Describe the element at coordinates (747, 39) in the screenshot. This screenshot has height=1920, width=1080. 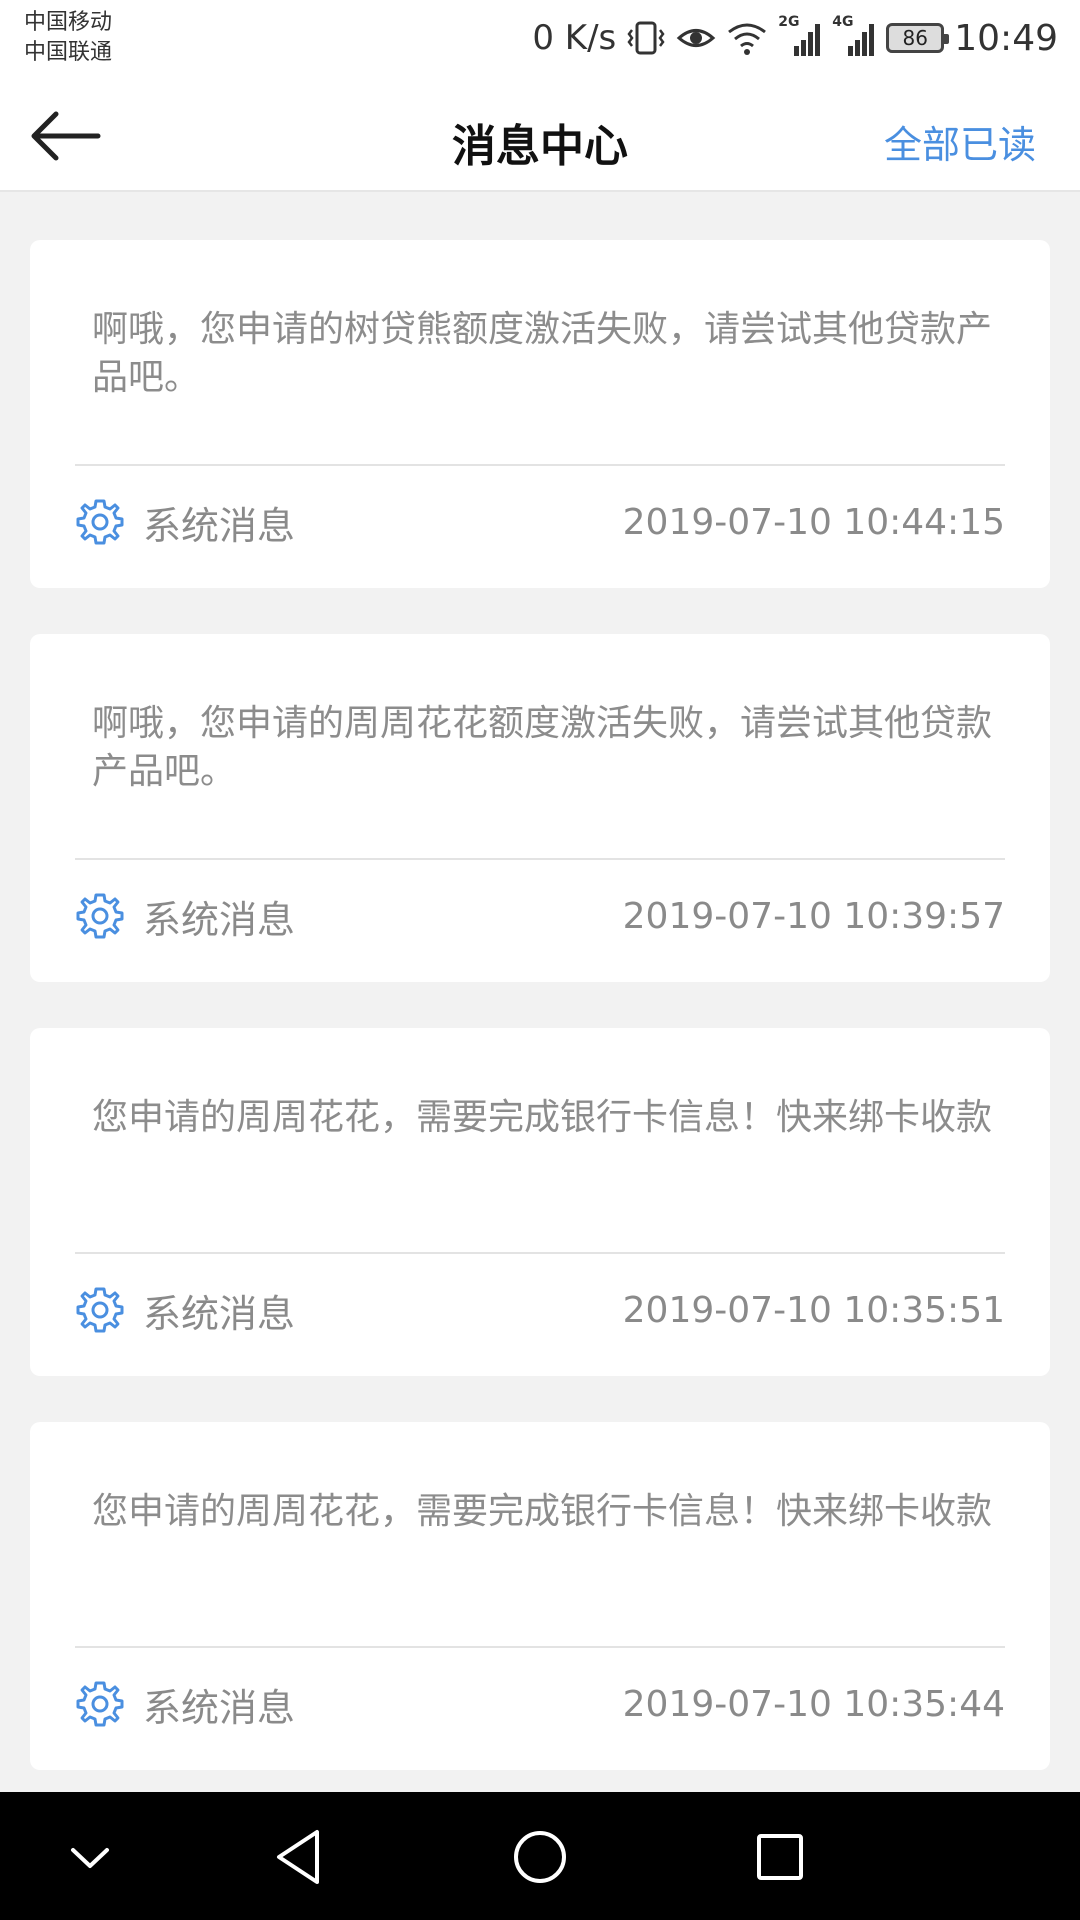
I see `wifi-icon` at that location.